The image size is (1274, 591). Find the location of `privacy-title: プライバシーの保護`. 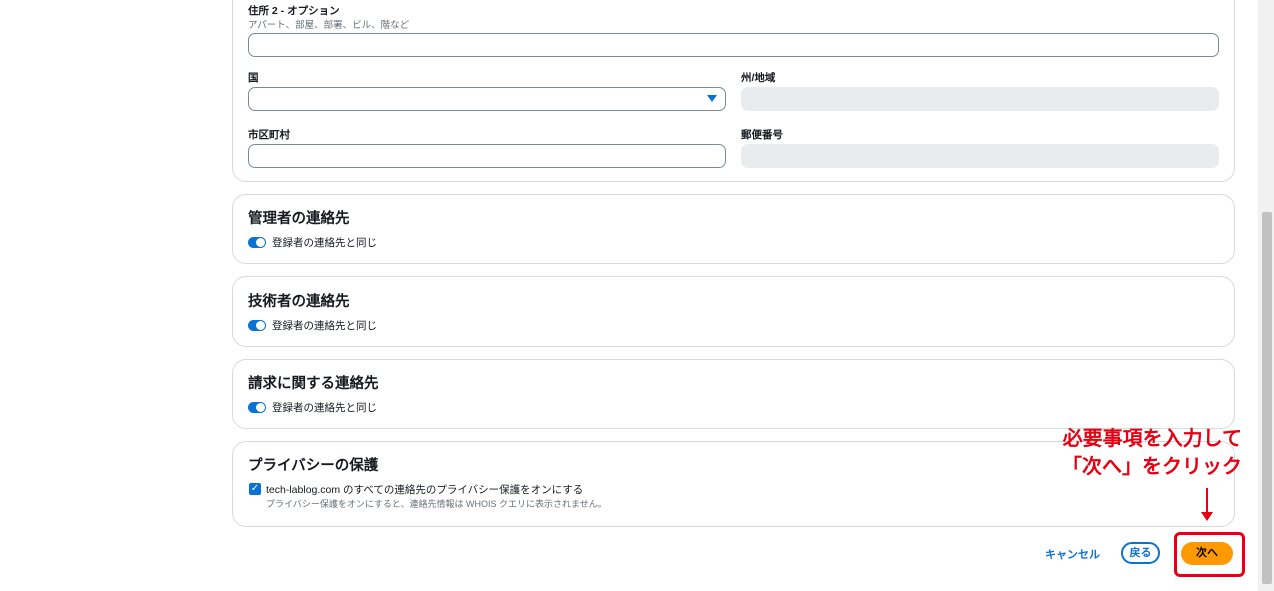

privacy-title: プライバシーの保護 is located at coordinates (313, 466).